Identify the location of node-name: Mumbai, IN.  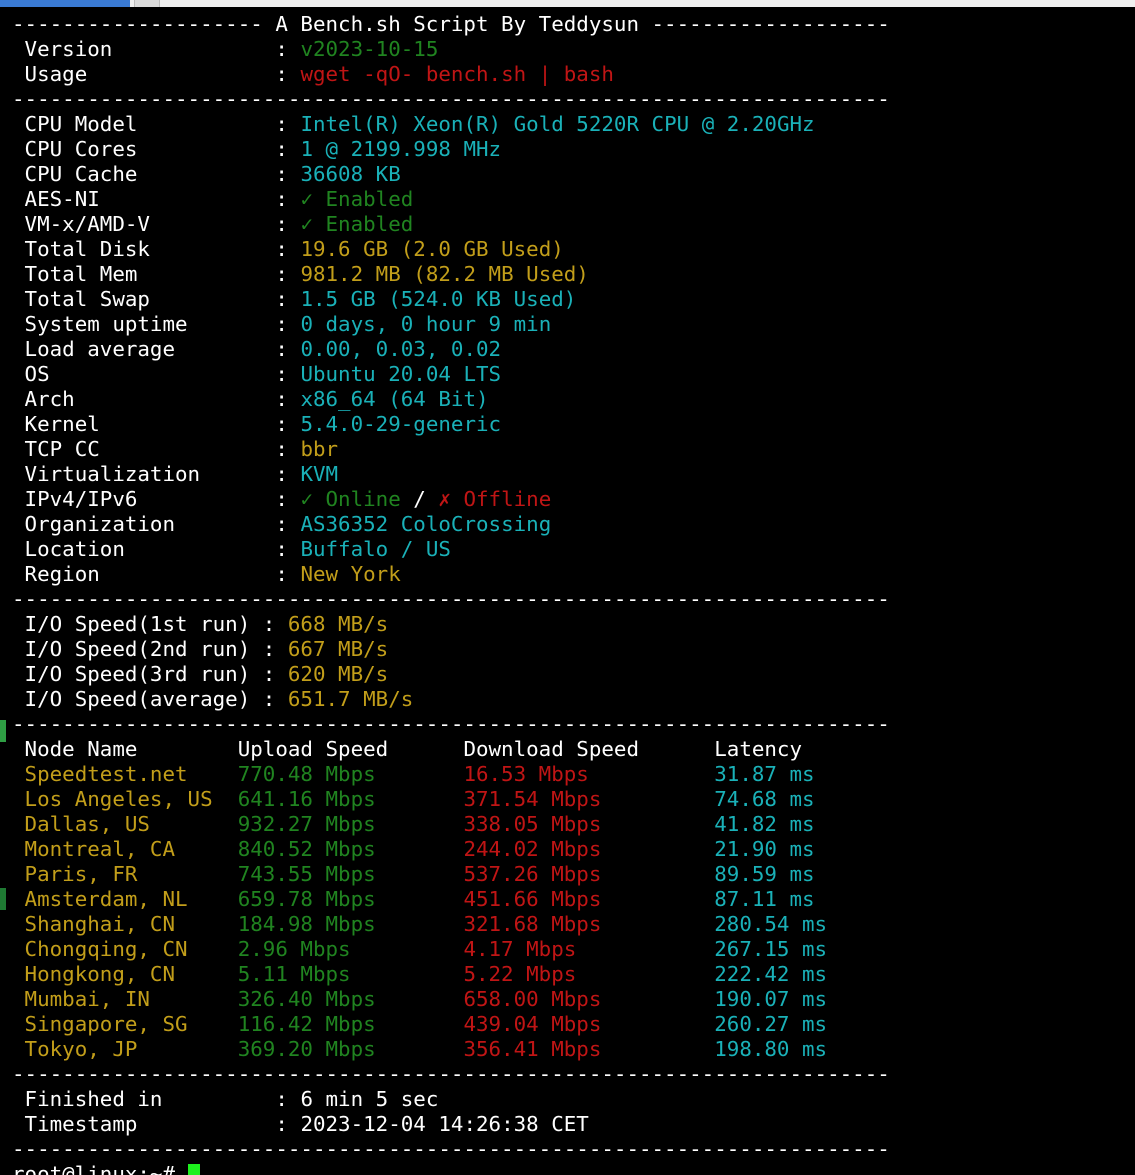
(125, 999).